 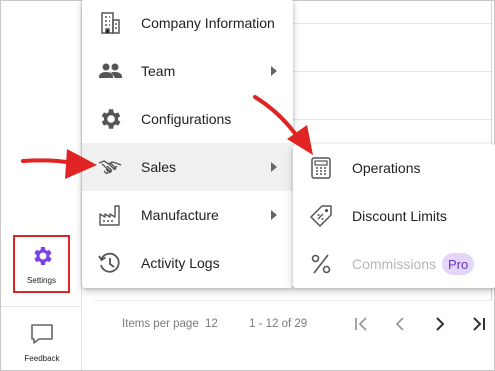 What do you see at coordinates (110, 167) in the screenshot?
I see `handshake-icon` at bounding box center [110, 167].